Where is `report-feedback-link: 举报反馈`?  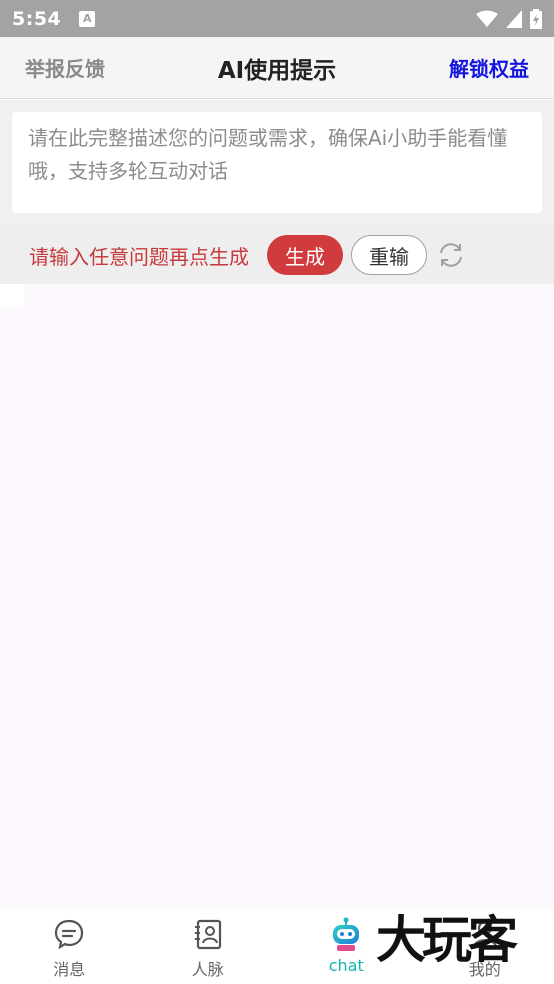 report-feedback-link: 举报反馈 is located at coordinates (65, 67).